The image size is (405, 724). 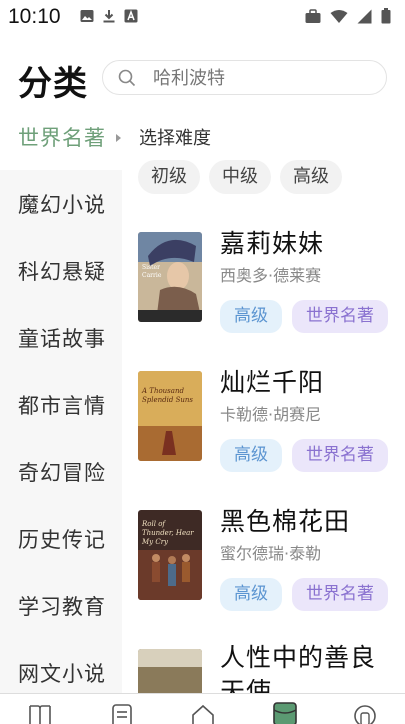 I want to click on search-icon, so click(x=127, y=78).